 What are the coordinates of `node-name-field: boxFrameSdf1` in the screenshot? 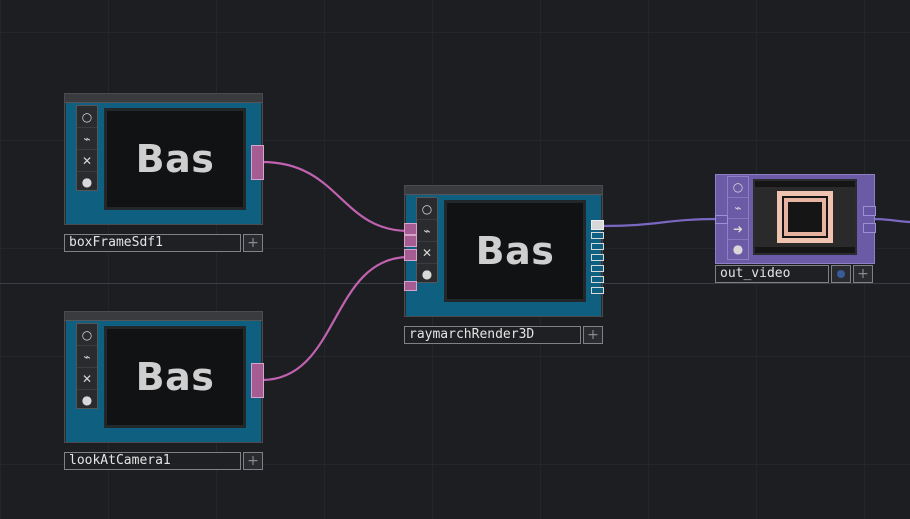 It's located at (152, 243).